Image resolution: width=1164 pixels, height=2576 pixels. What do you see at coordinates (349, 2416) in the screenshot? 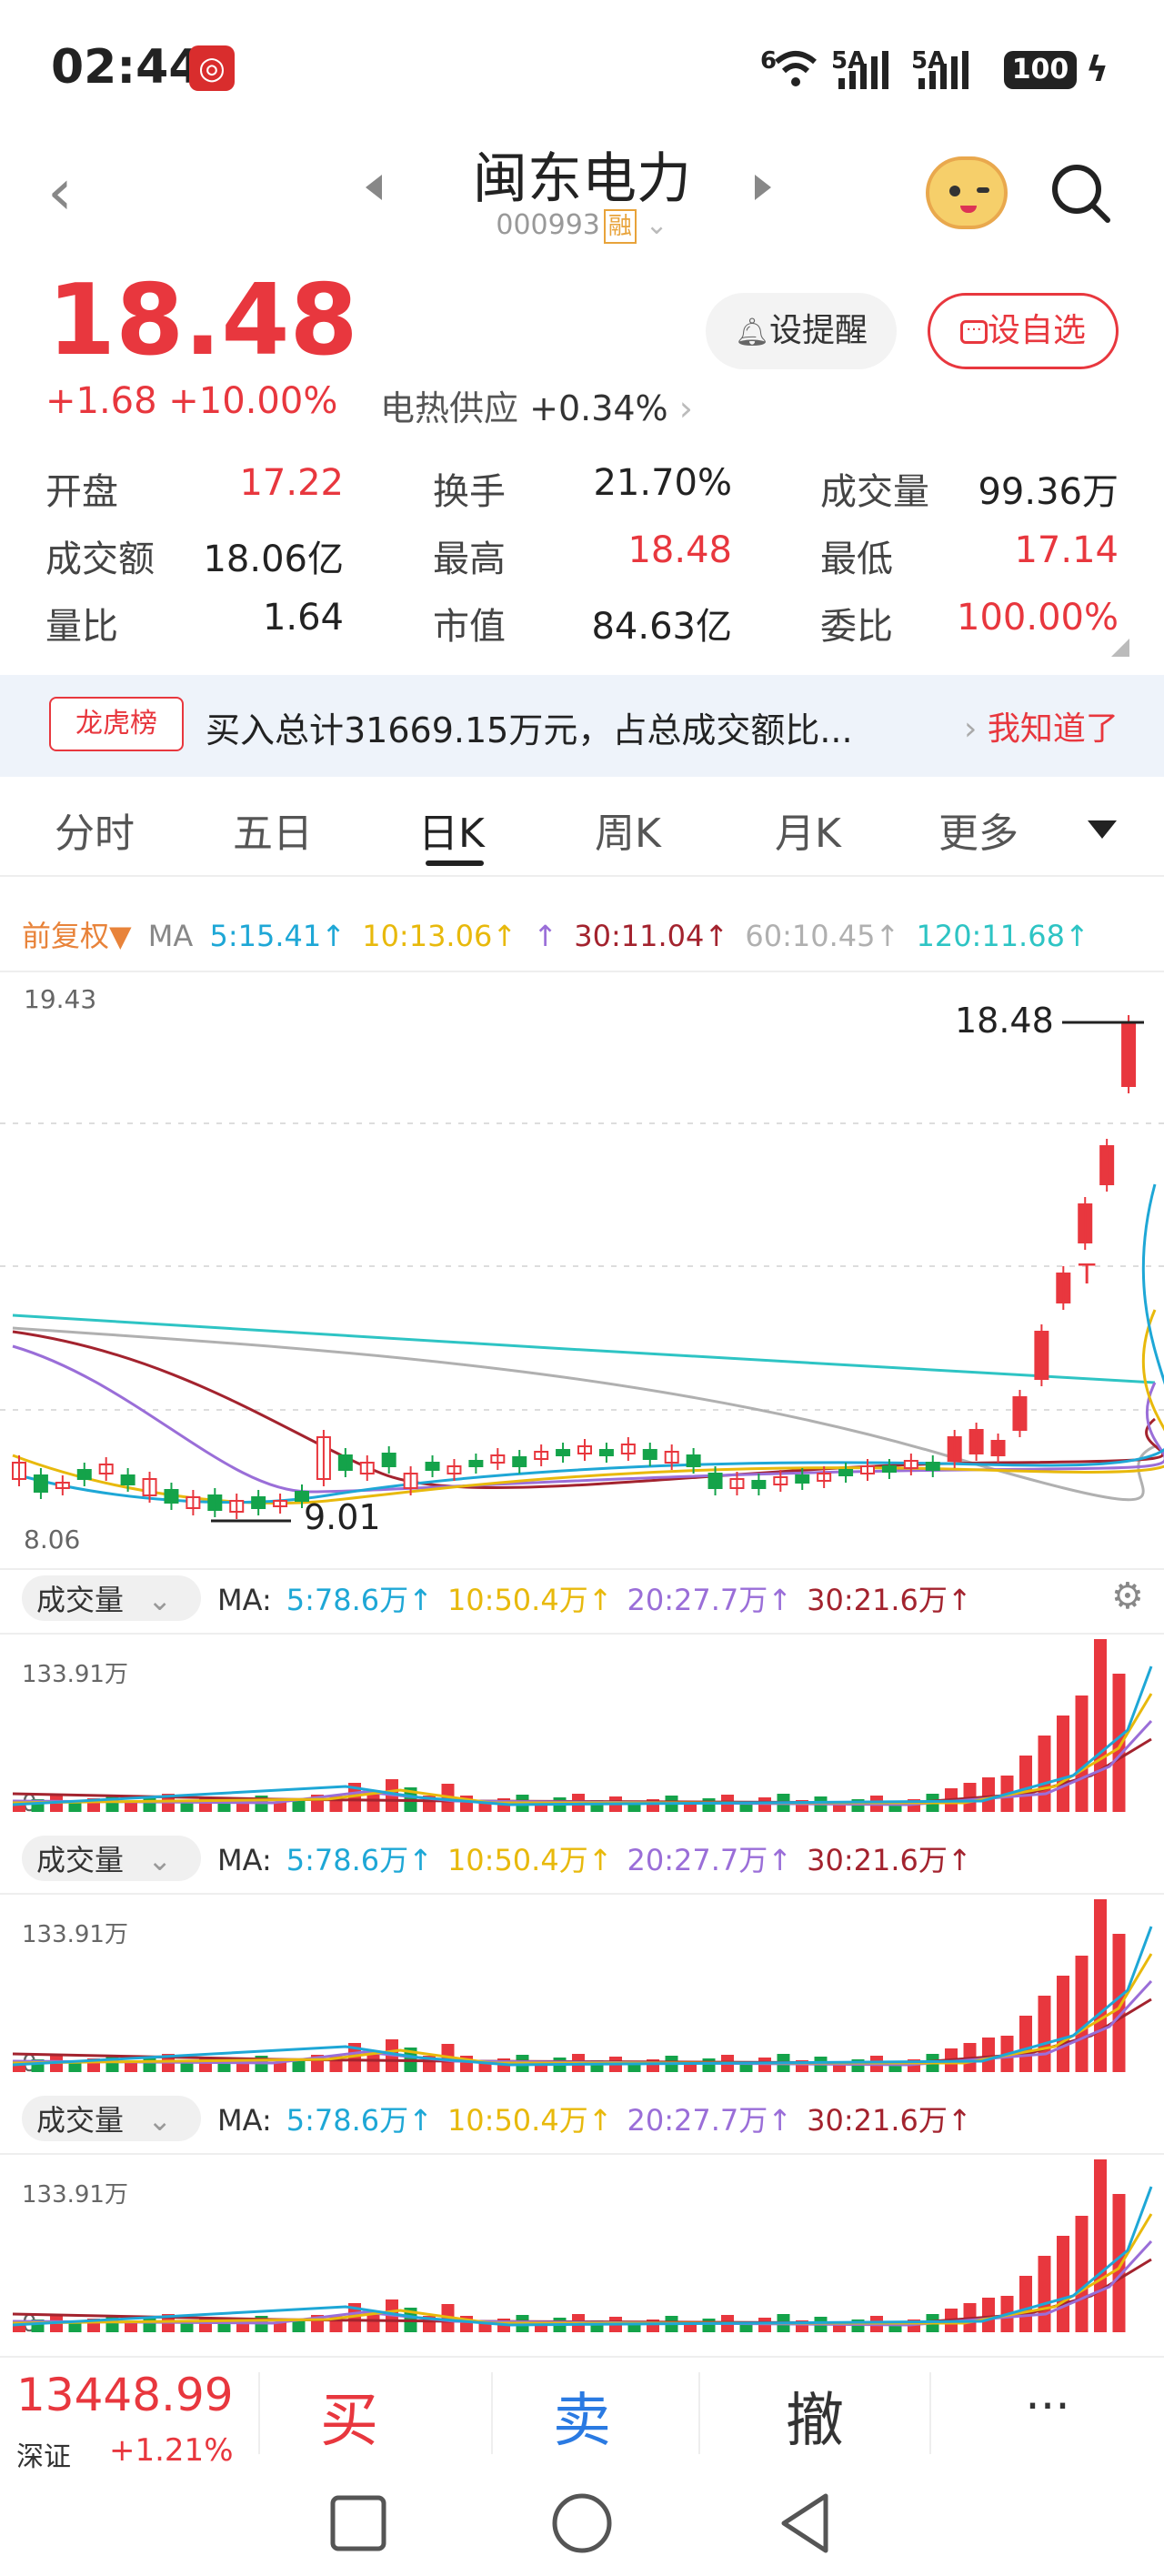
I see `buy-button: 买` at bounding box center [349, 2416].